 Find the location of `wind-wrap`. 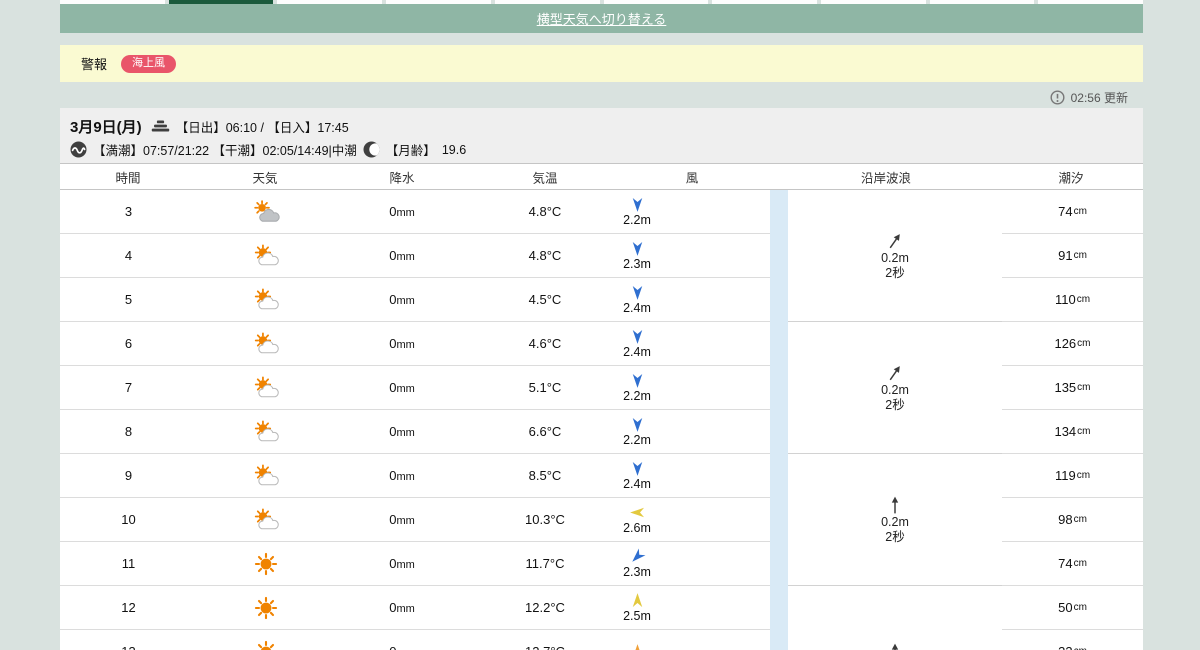

wind-wrap is located at coordinates (637, 646).